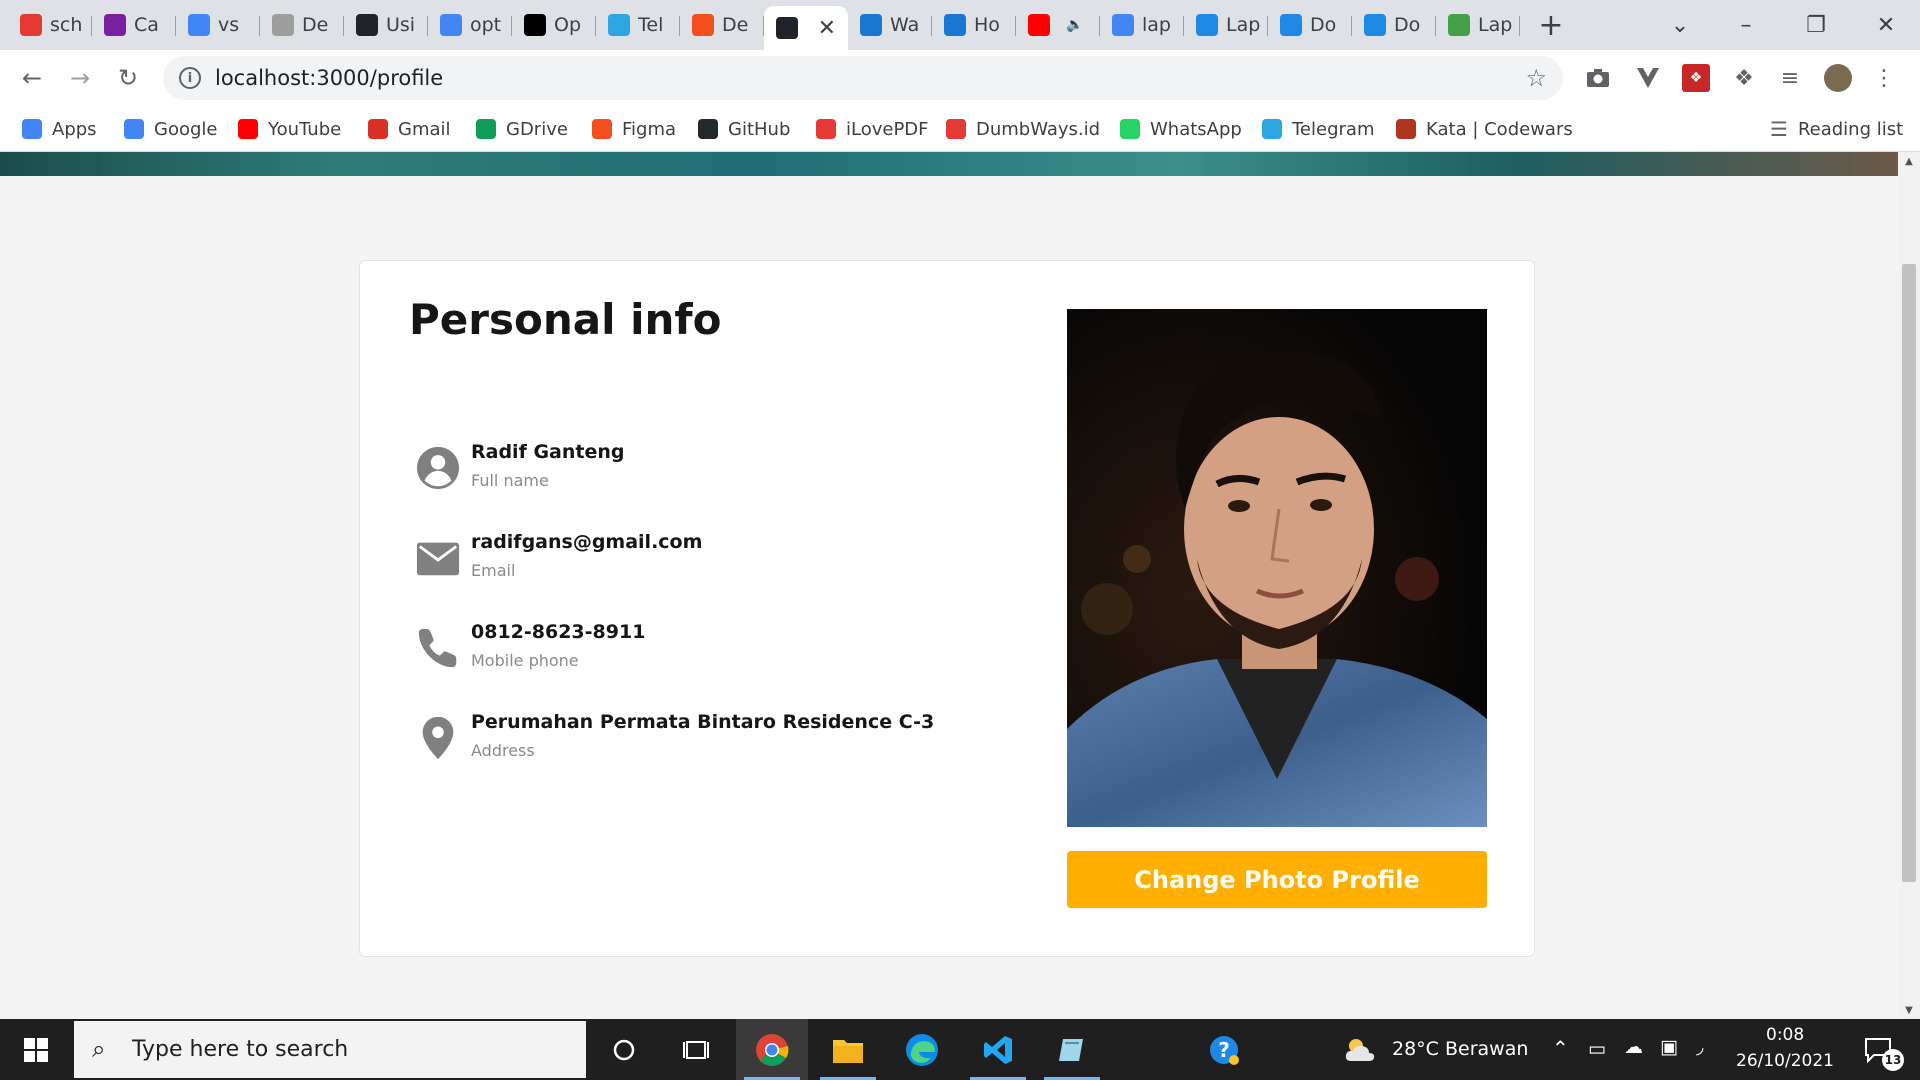 This screenshot has height=1080, width=1920. Describe the element at coordinates (568, 25) in the screenshot. I see `tab-title: Op` at that location.